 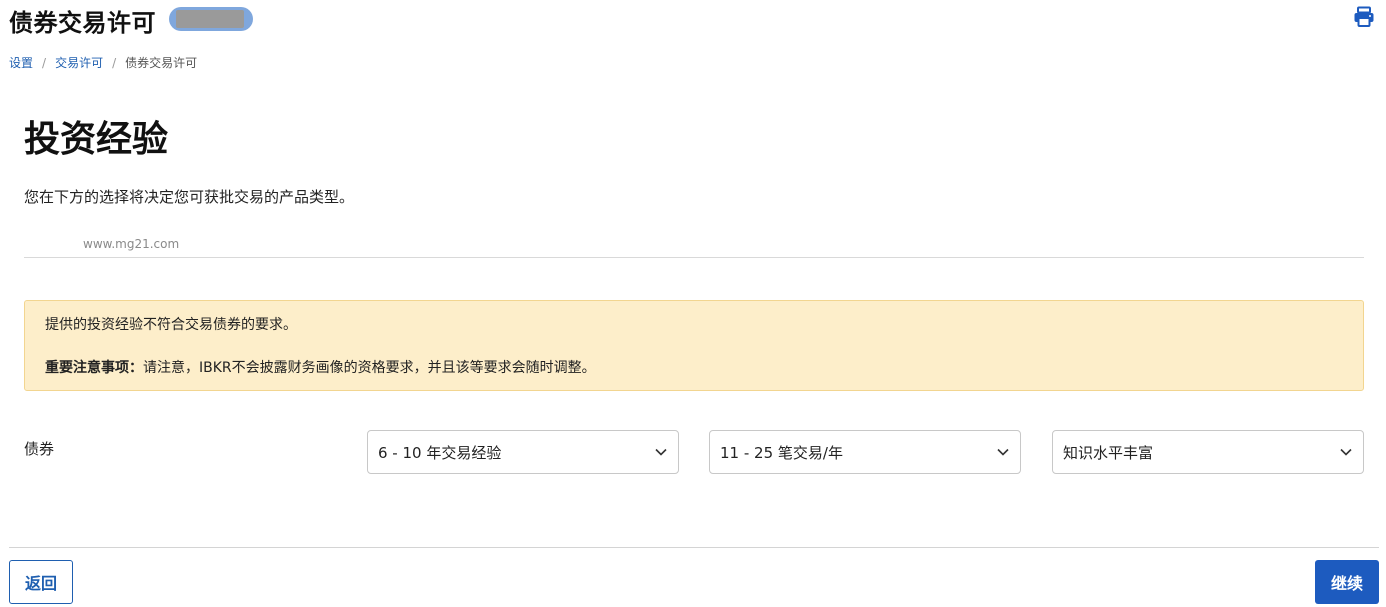 I want to click on continue-button: 继续, so click(x=1347, y=582).